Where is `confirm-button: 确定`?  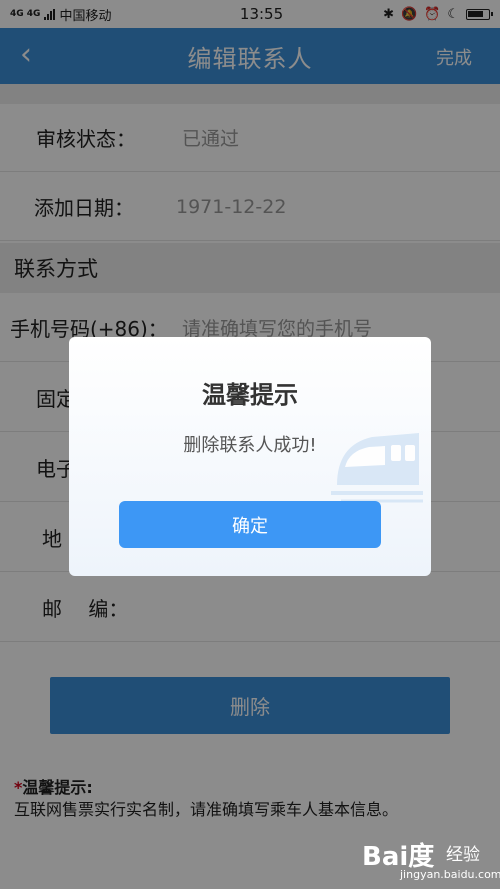
confirm-button: 确定 is located at coordinates (250, 524).